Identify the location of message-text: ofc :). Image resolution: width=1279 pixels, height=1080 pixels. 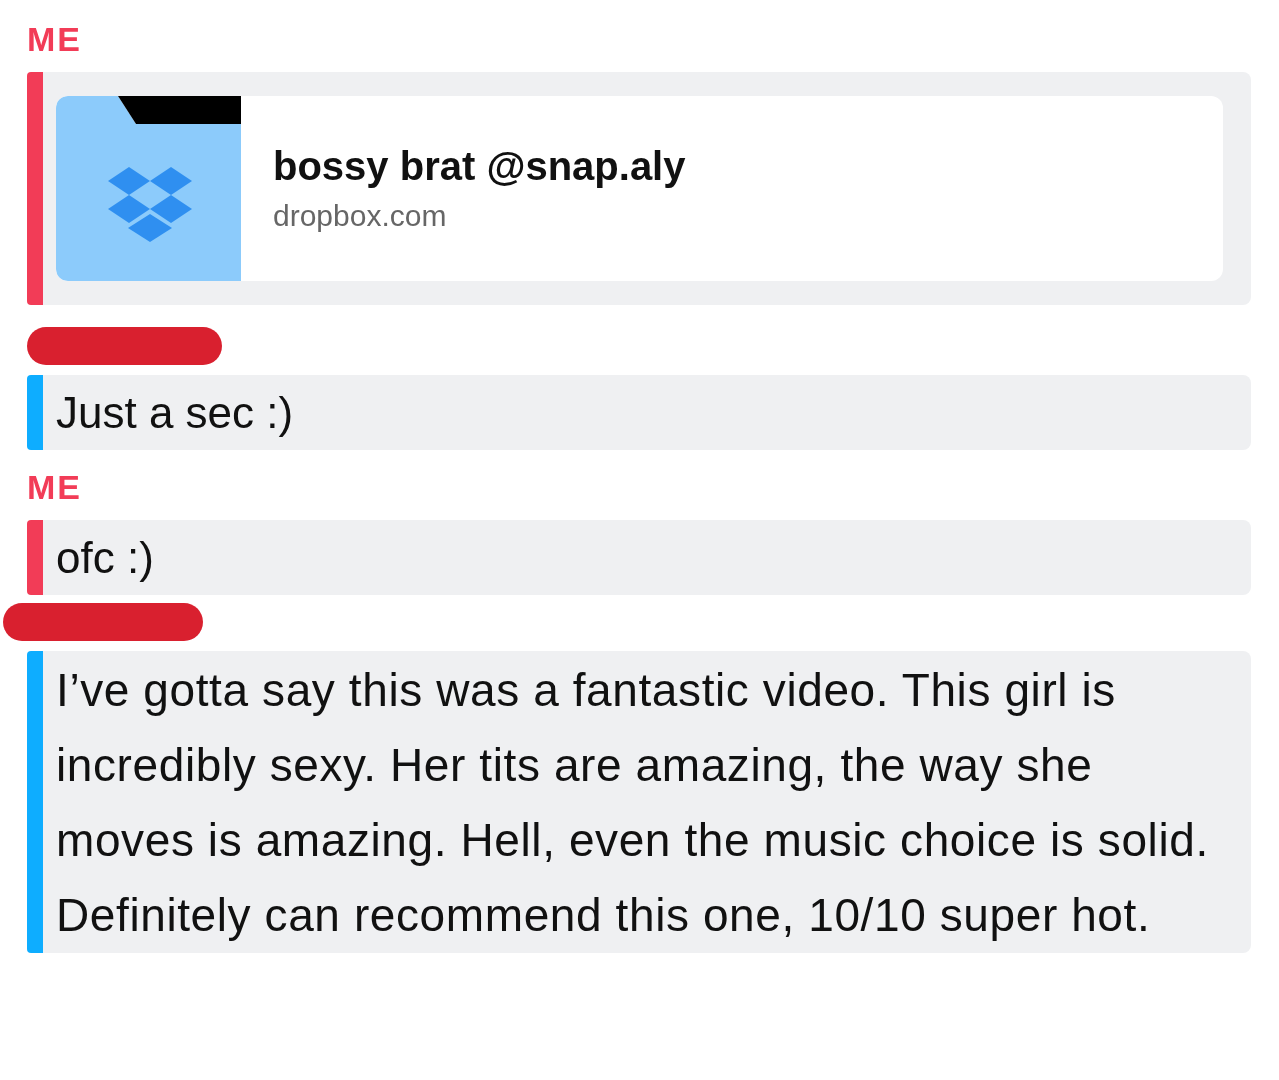
(105, 558).